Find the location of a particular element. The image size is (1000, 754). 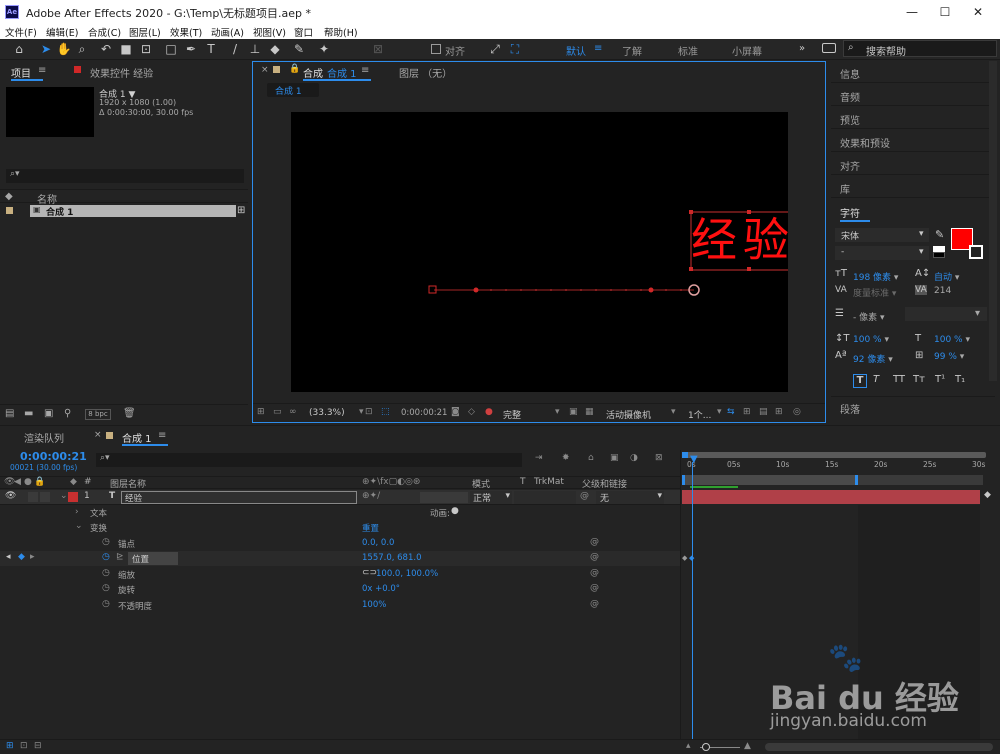

font-size-value: 198 像素 ▾ is located at coordinates (875, 276).